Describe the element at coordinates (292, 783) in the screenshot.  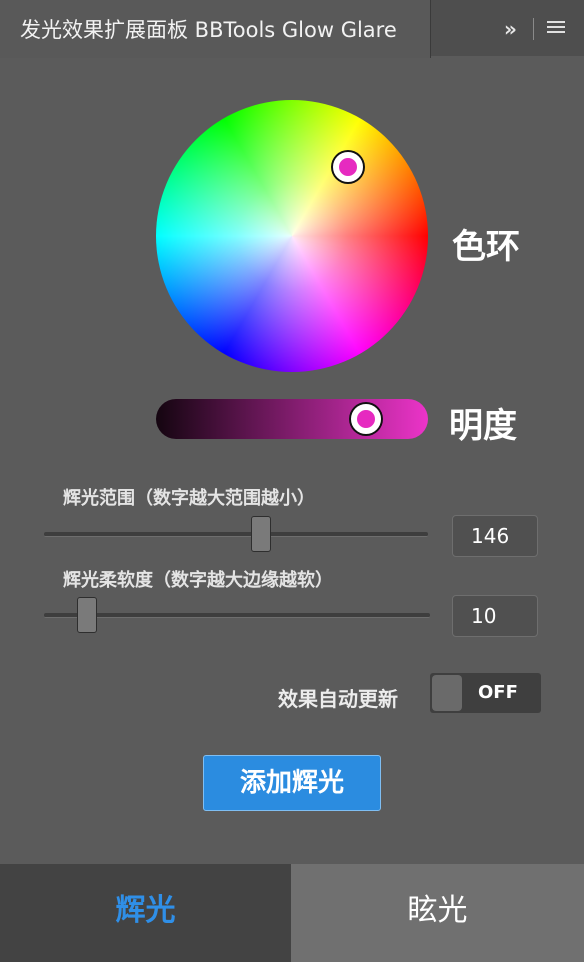
I see `add-glow-button: 添加辉光` at that location.